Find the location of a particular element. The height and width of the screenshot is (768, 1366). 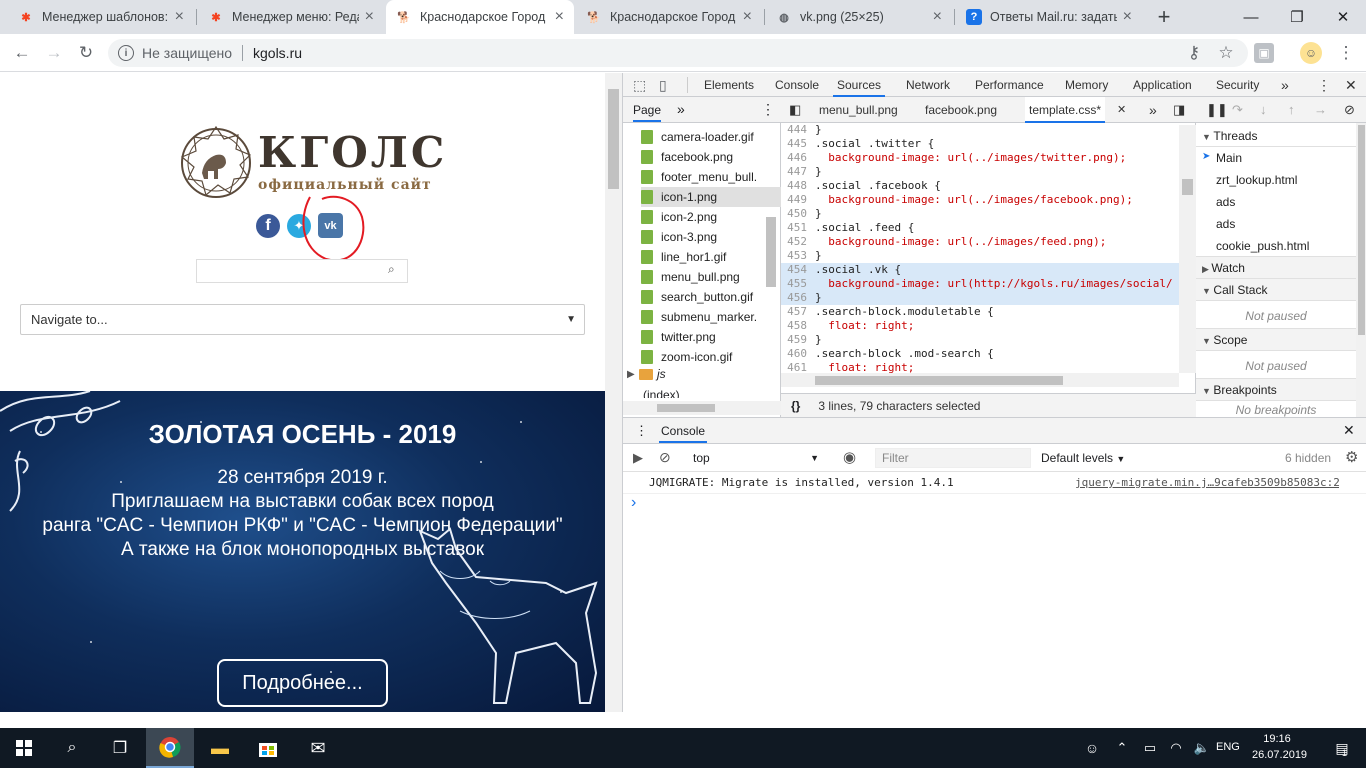

line-number: 444 is located at coordinates (798, 131).